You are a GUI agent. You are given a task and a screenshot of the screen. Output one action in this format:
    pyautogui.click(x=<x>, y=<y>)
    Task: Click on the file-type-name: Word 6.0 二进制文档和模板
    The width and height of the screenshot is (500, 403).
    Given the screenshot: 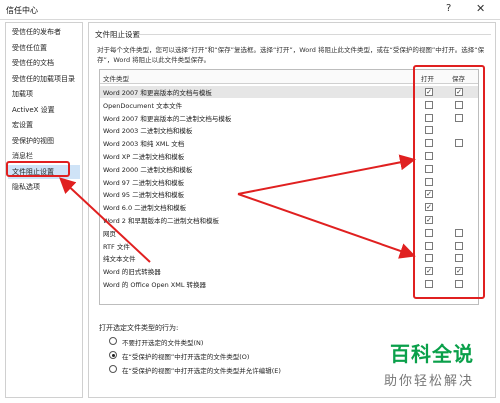 What is the action you would take?
    pyautogui.click(x=145, y=208)
    